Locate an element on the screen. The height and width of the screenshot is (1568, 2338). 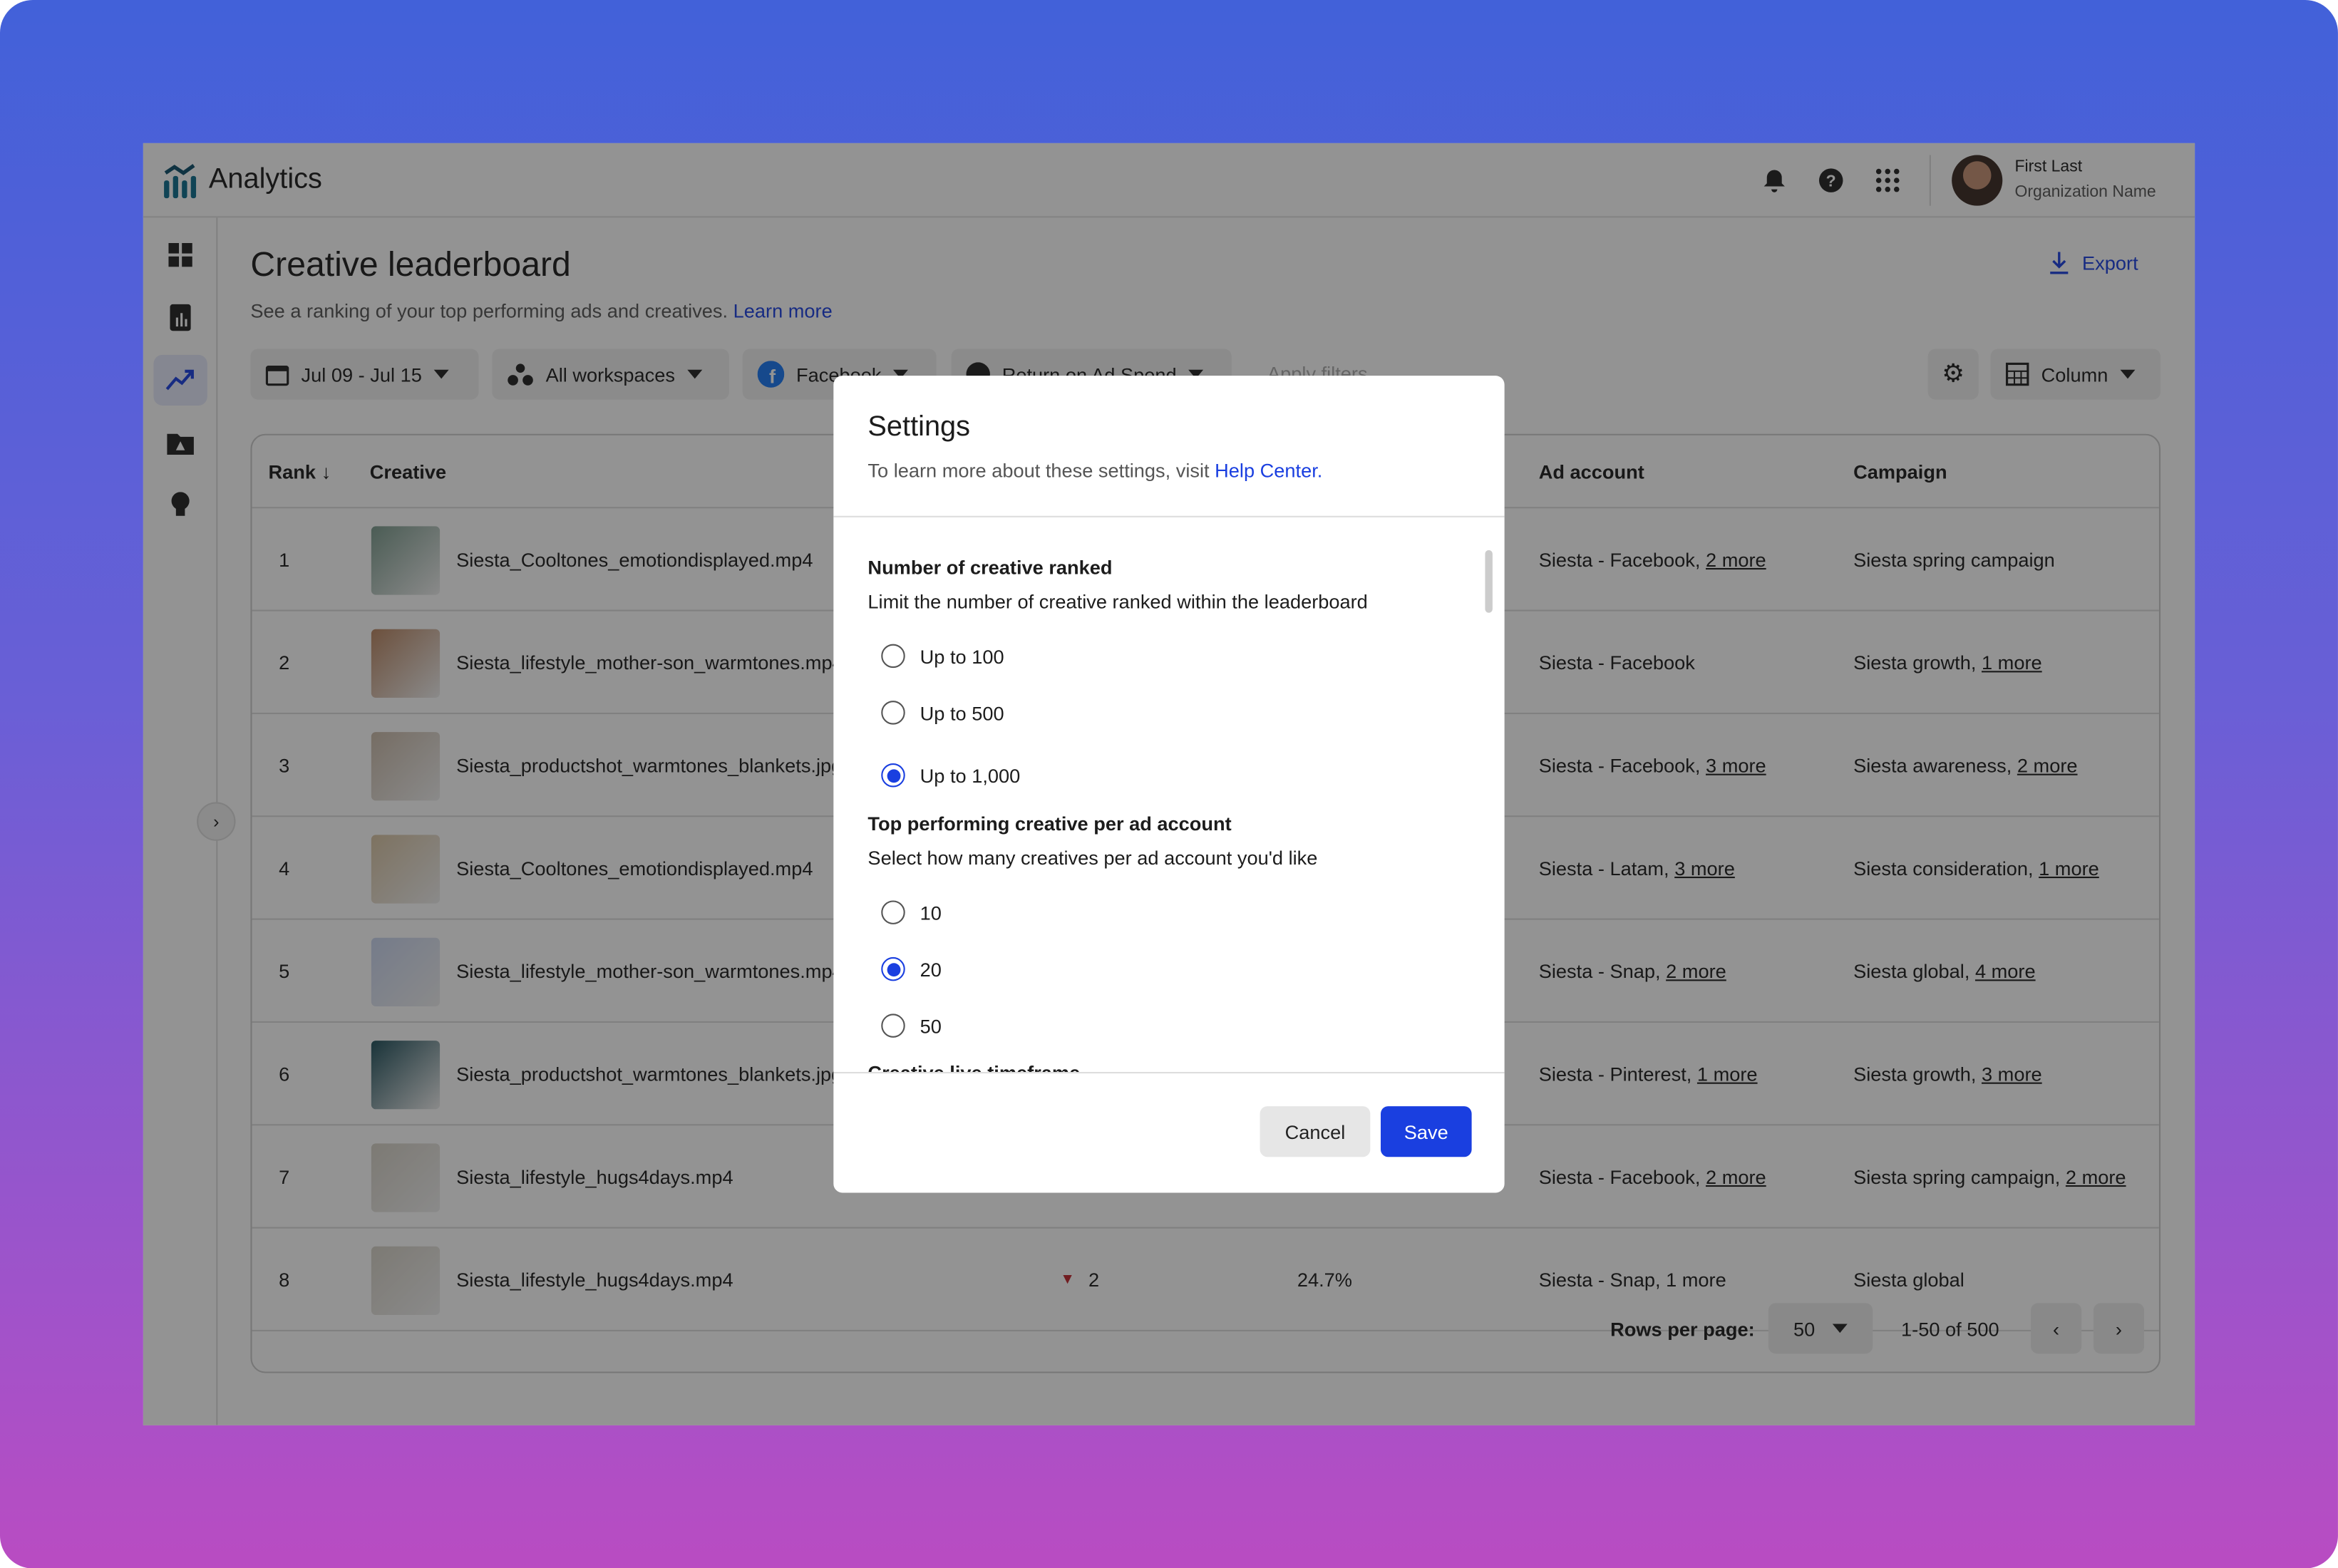
radio-option: Up to 1,000 is located at coordinates (951, 776).